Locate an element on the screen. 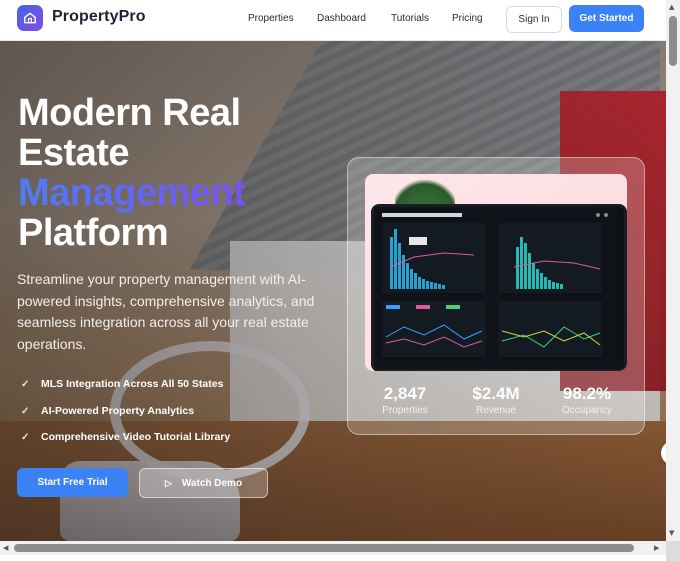  hero-title: Modern Real Estate Management Platform is located at coordinates (183, 173).